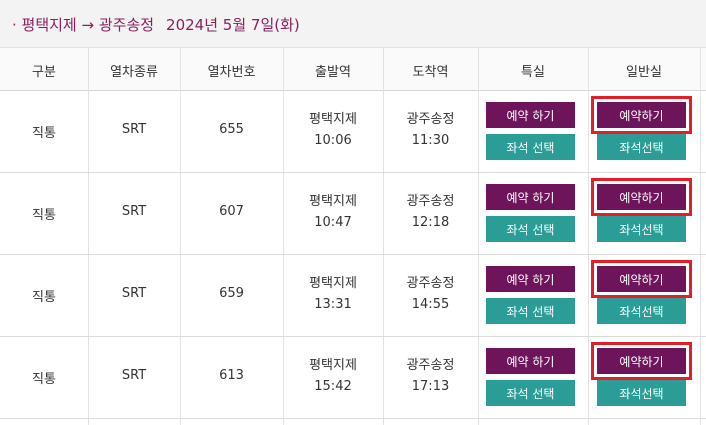 This screenshot has width=706, height=425. I want to click on col-header-departure: 출발역, so click(333, 72).